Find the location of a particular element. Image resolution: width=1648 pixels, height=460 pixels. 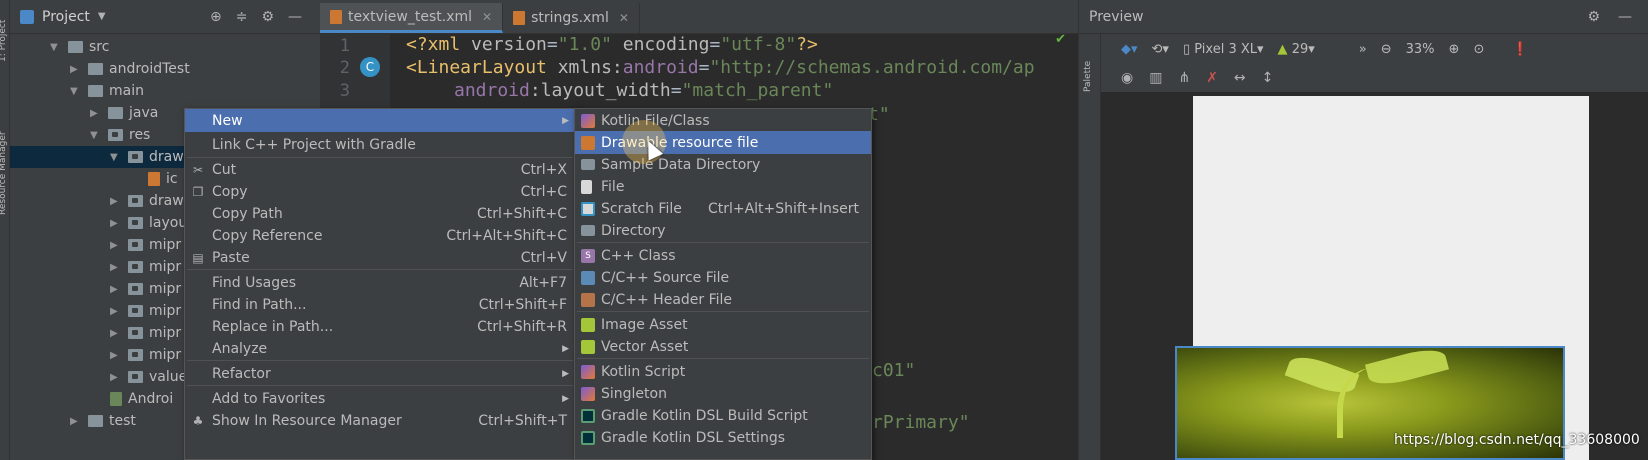

menu-item-shortcut: Ctrl+Alt+Shift+C is located at coordinates (506, 235).